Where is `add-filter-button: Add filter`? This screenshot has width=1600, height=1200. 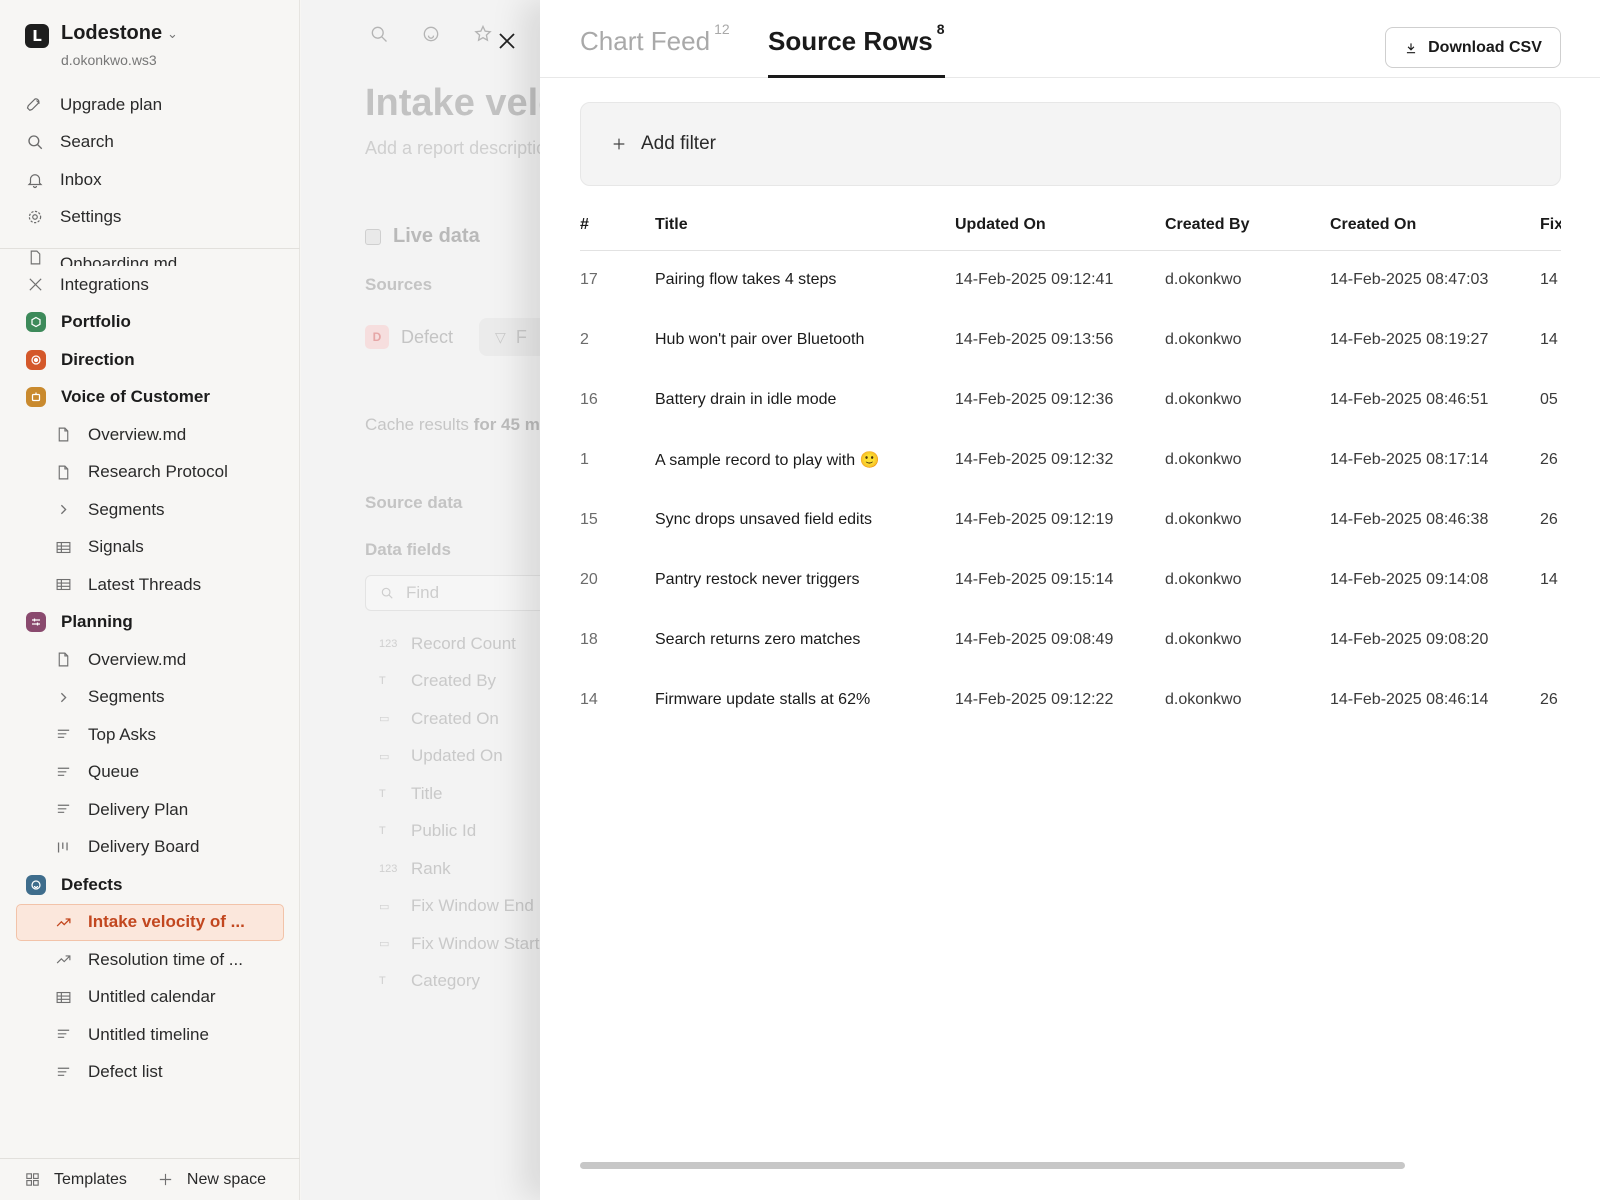
add-filter-button: Add filter is located at coordinates (1070, 144).